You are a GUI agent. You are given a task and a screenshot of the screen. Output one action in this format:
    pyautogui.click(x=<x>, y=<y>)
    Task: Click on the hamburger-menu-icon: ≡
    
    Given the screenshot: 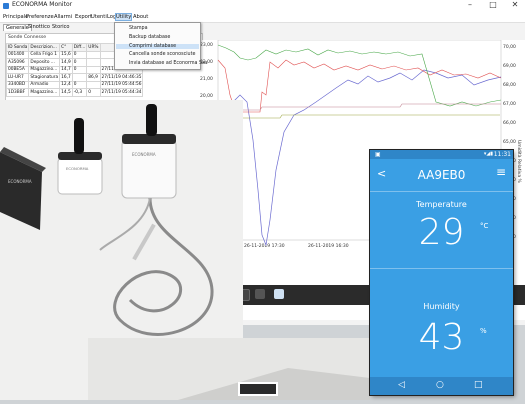 What is the action you would take?
    pyautogui.click(x=501, y=172)
    